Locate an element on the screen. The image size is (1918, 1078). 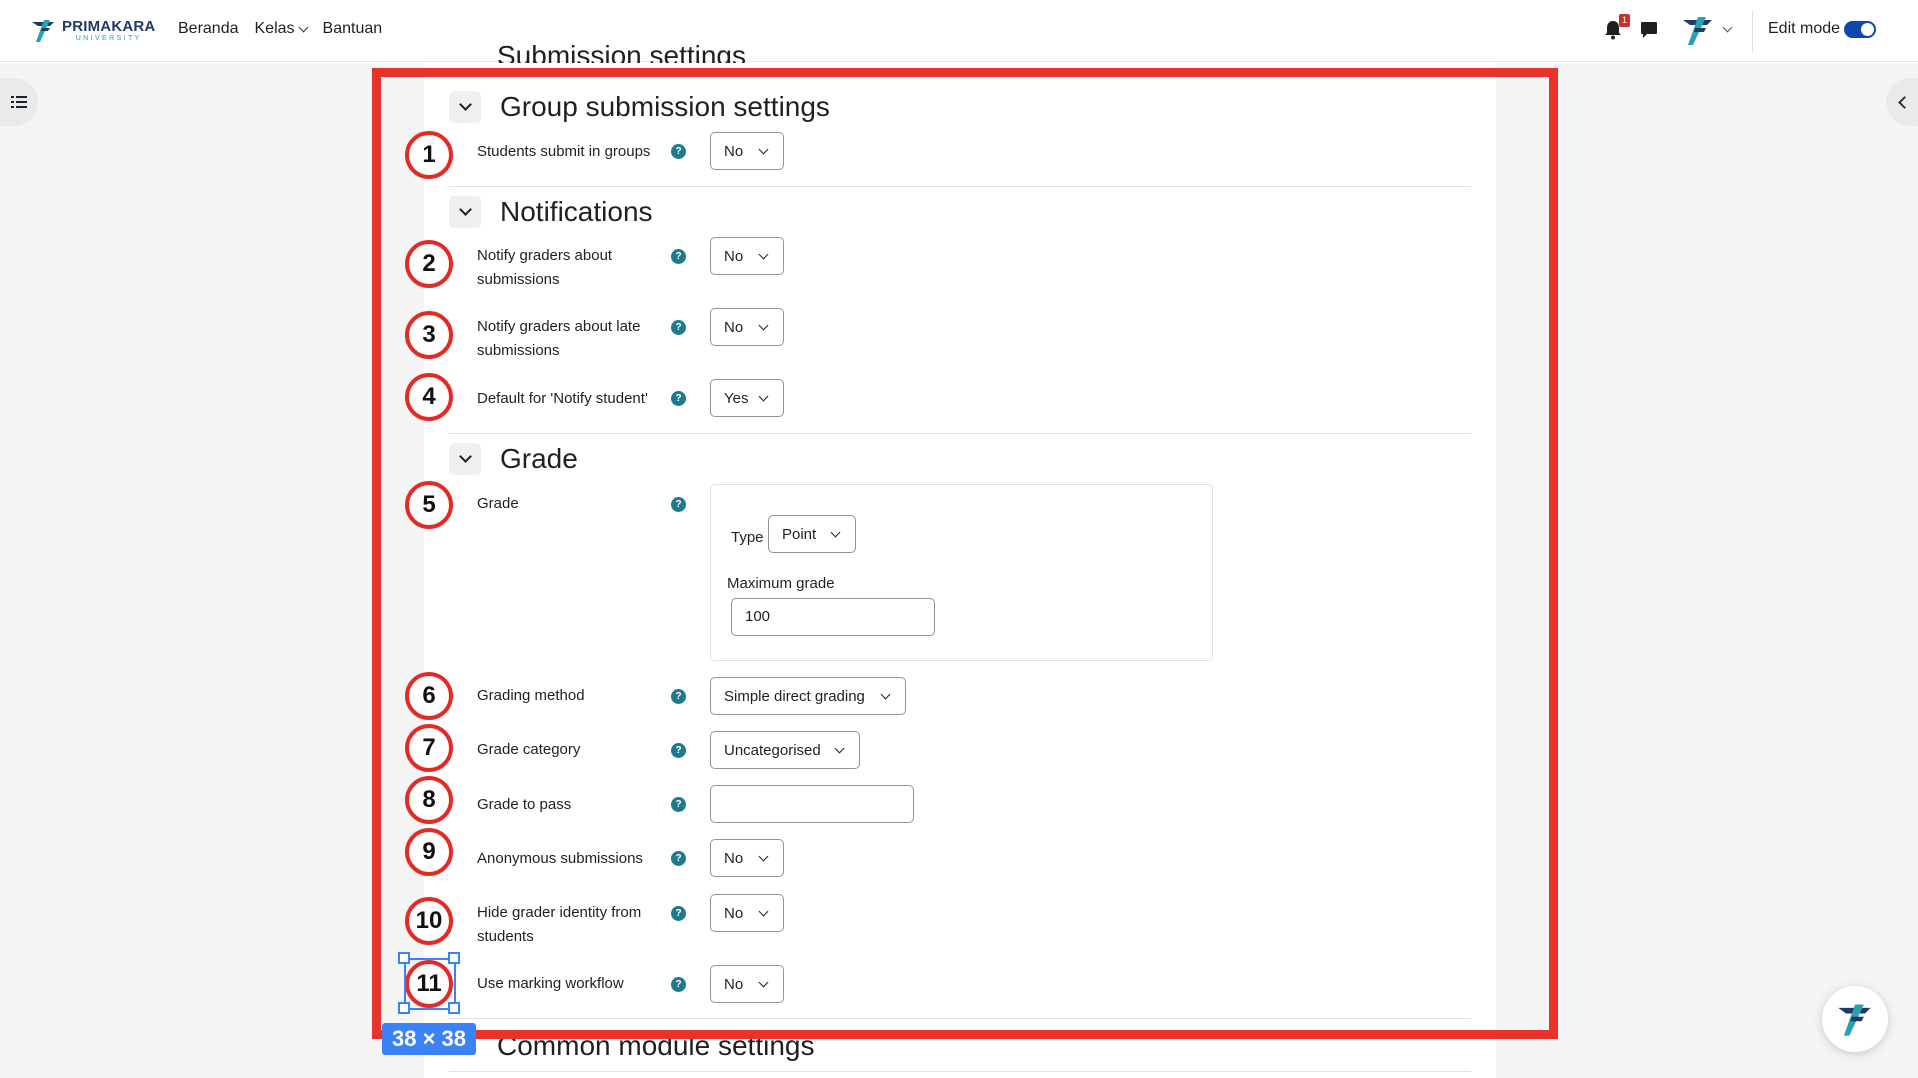
field-label-grade: Grade is located at coordinates (498, 503).